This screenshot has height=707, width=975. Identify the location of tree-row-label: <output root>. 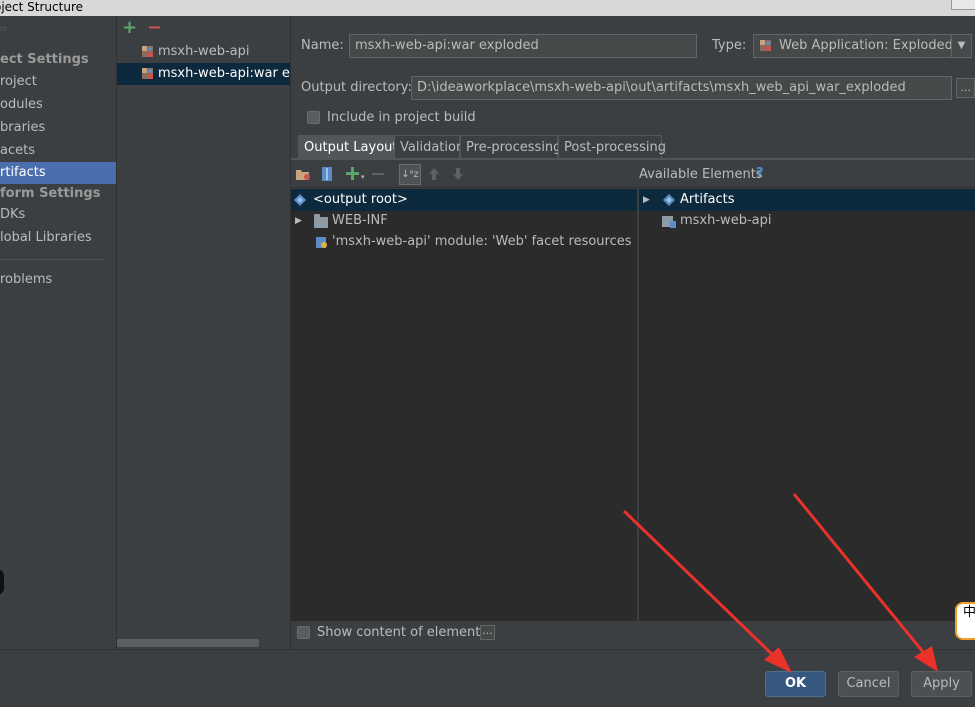
(360, 199).